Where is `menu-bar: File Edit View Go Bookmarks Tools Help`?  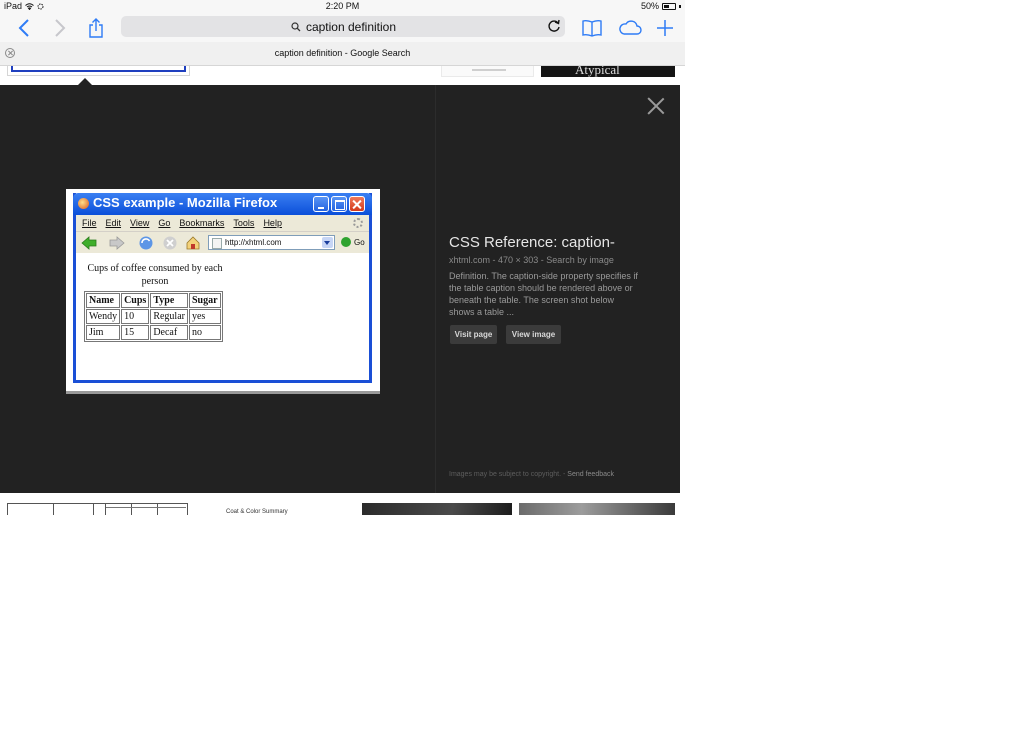
menu-bar: File Edit View Go Bookmarks Tools Help is located at coordinates (222, 223).